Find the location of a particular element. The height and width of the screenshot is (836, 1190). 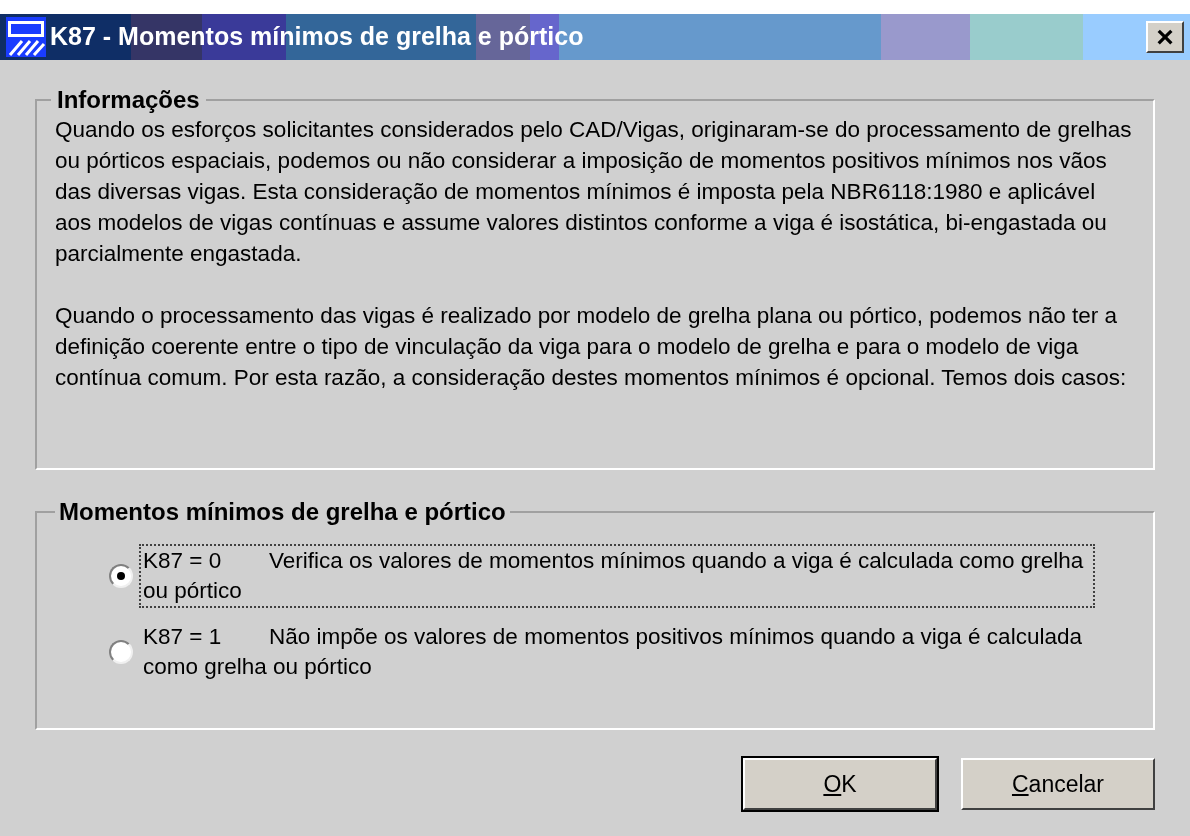

group-title: Informações is located at coordinates (128, 100).